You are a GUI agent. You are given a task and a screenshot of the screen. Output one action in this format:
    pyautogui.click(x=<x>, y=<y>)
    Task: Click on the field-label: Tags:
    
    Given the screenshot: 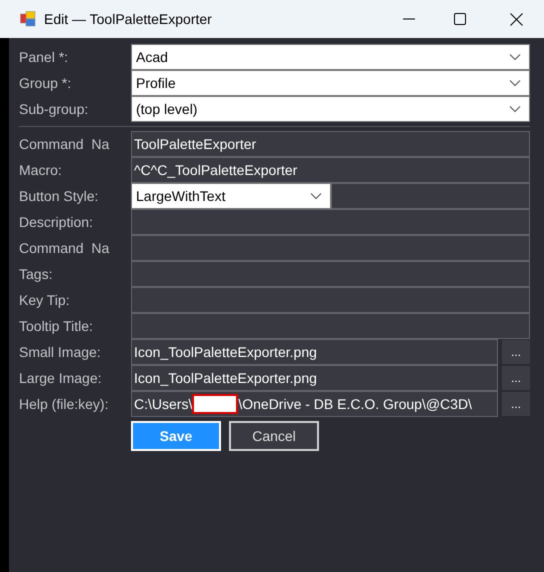 What is the action you would take?
    pyautogui.click(x=36, y=274)
    